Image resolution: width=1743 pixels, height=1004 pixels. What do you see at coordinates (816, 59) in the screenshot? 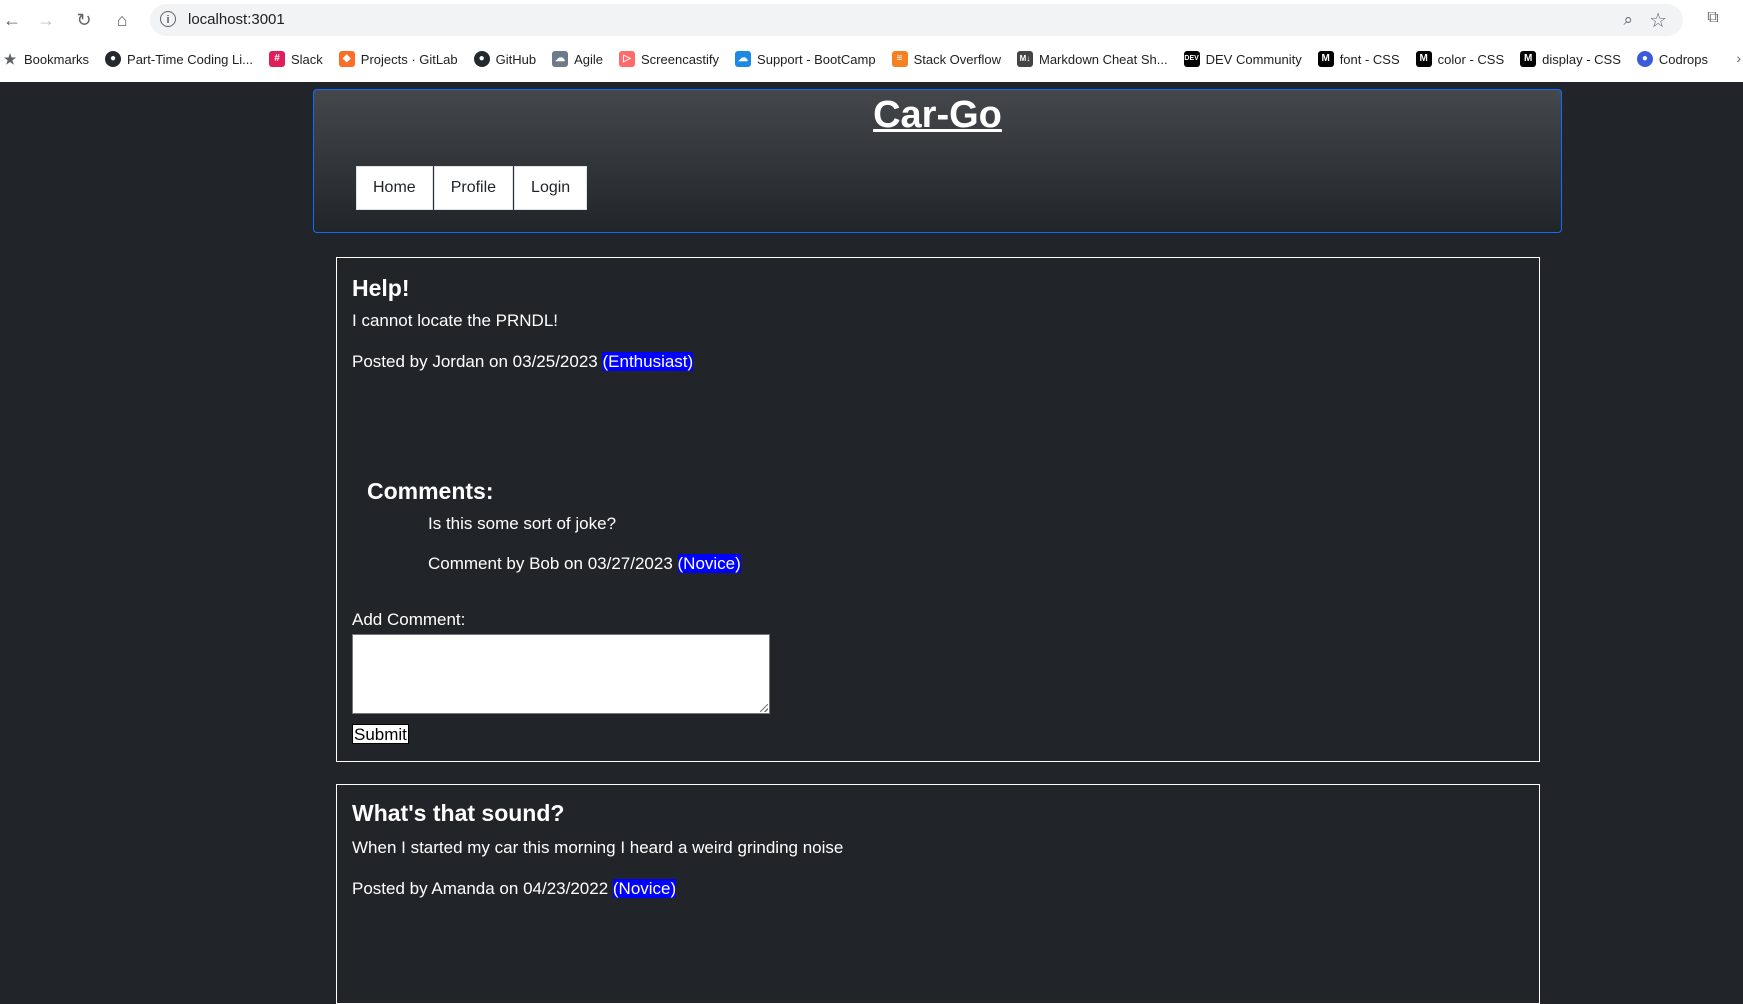
I see `bookmark-label: Support - BootCamp` at bounding box center [816, 59].